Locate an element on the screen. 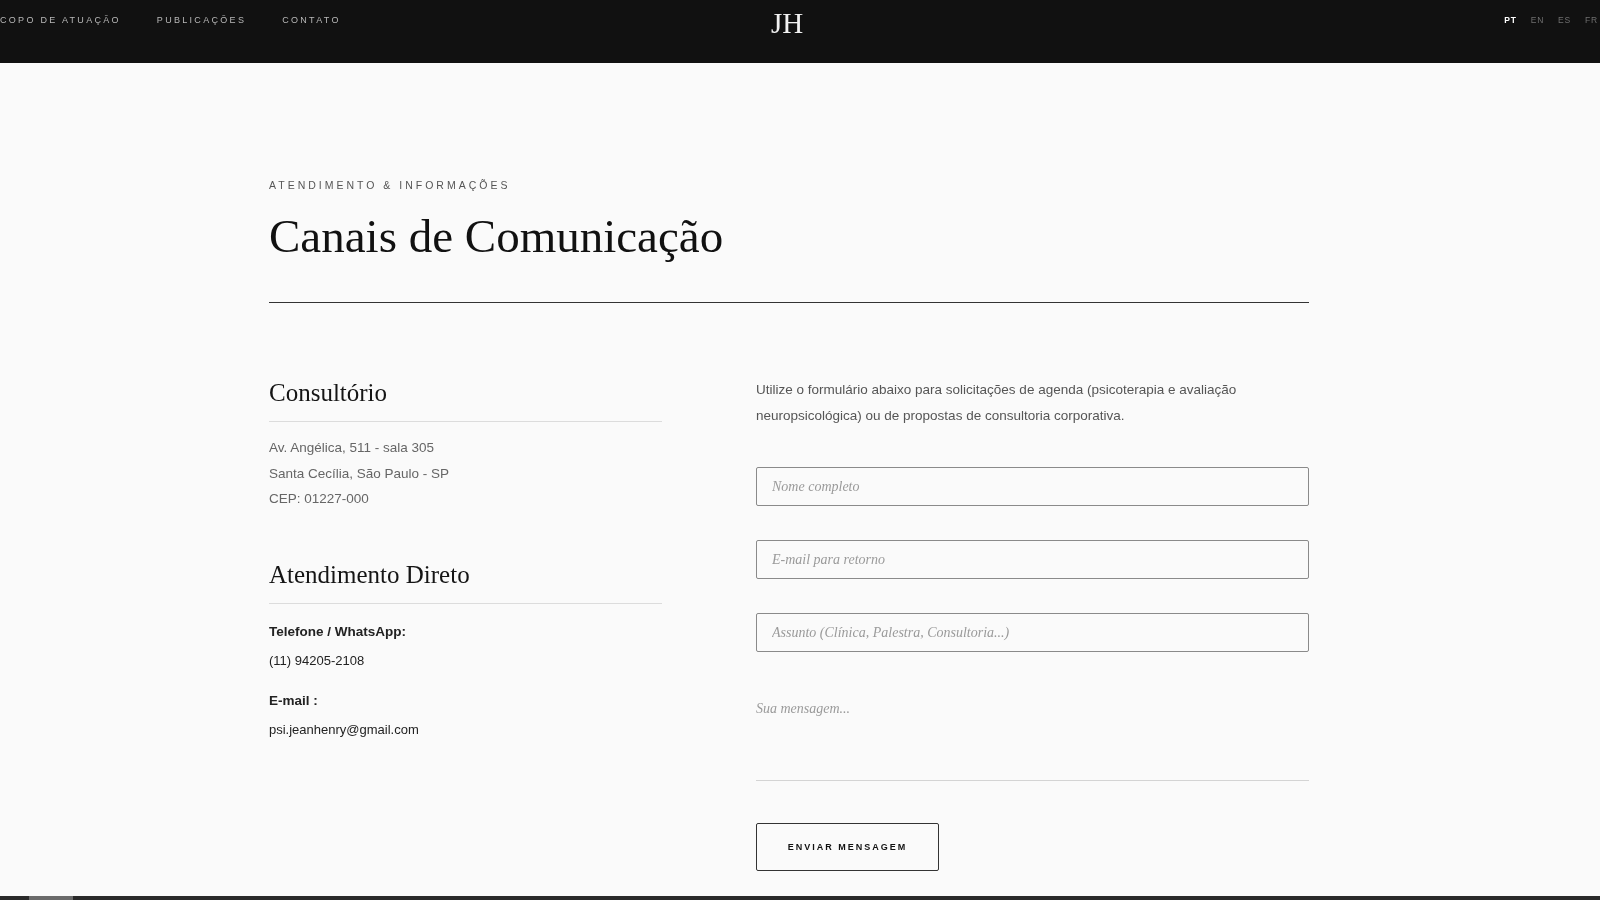 This screenshot has height=900, width=1600. horizontal-scrollbar is located at coordinates (800, 898).